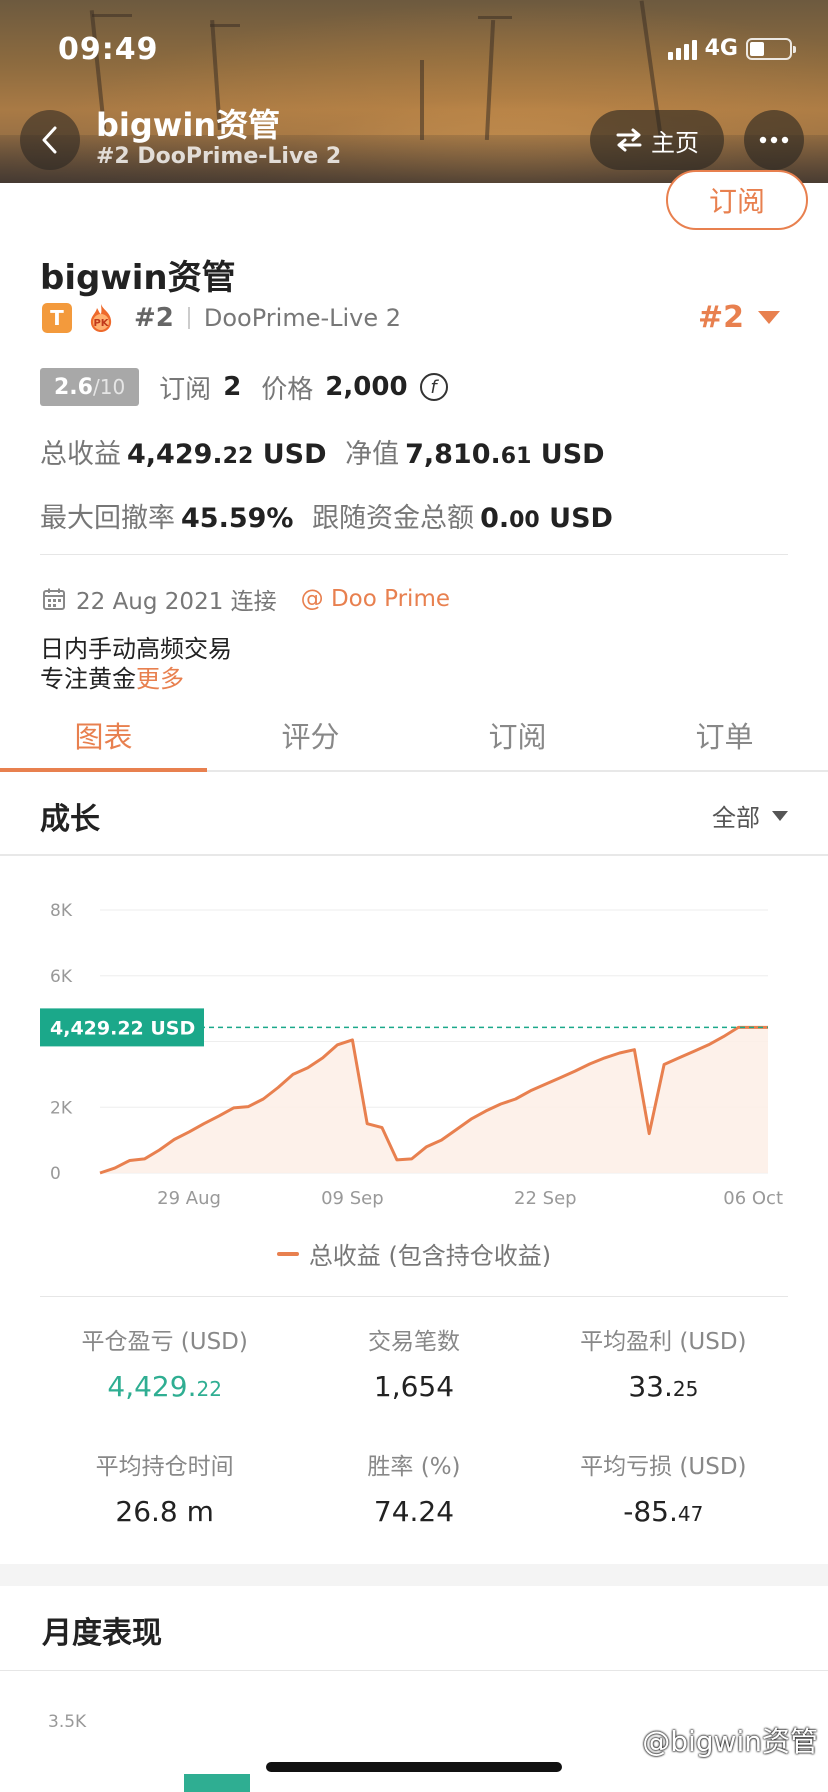 The image size is (828, 1792). What do you see at coordinates (736, 818) in the screenshot?
I see `range-label: 全部` at bounding box center [736, 818].